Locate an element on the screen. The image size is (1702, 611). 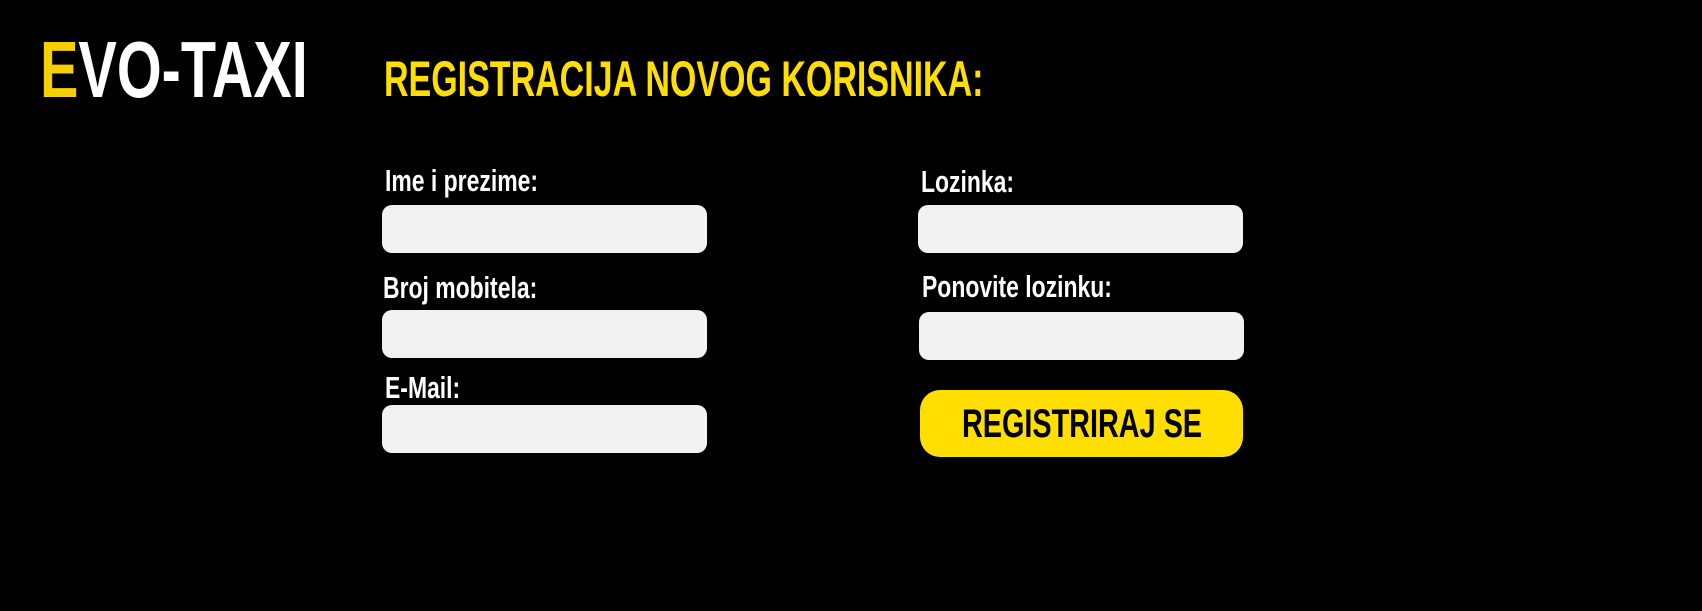
mobile-label: Broj mobitela: is located at coordinates (460, 287).